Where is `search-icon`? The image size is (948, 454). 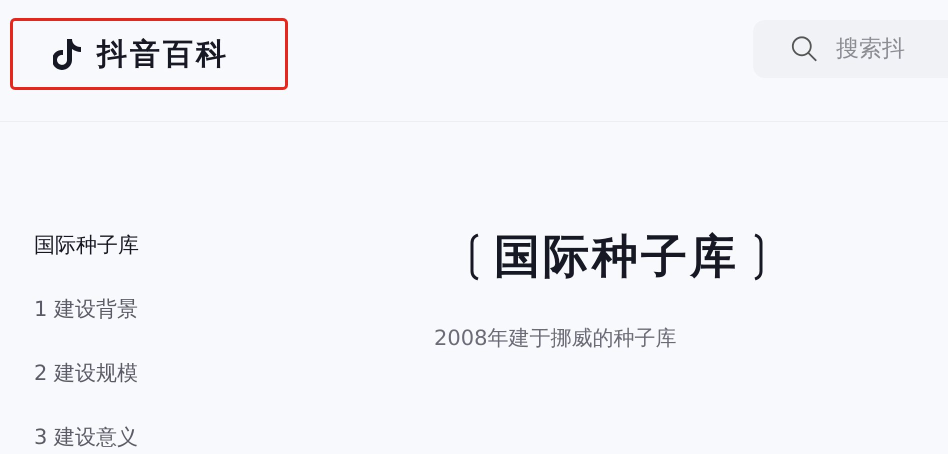
search-icon is located at coordinates (804, 49).